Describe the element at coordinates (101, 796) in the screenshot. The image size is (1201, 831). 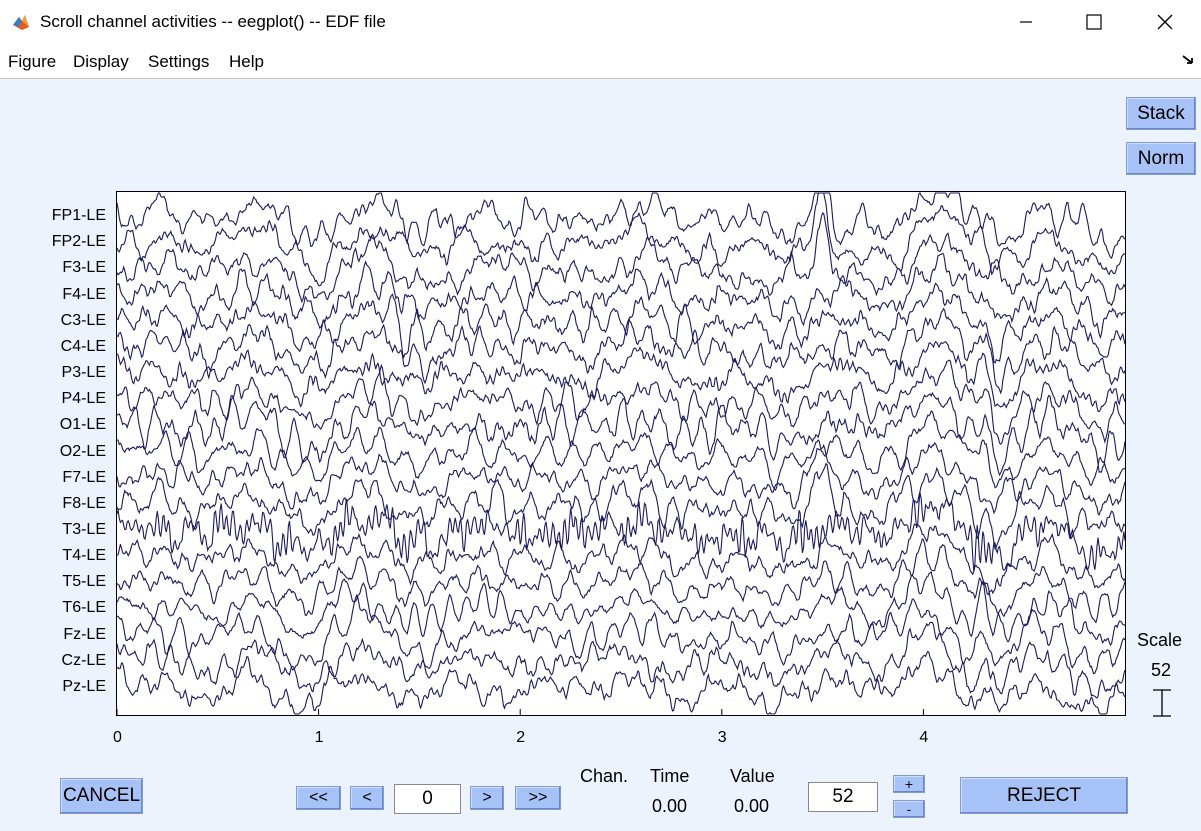
I see `cancel-button: CANCEL` at that location.